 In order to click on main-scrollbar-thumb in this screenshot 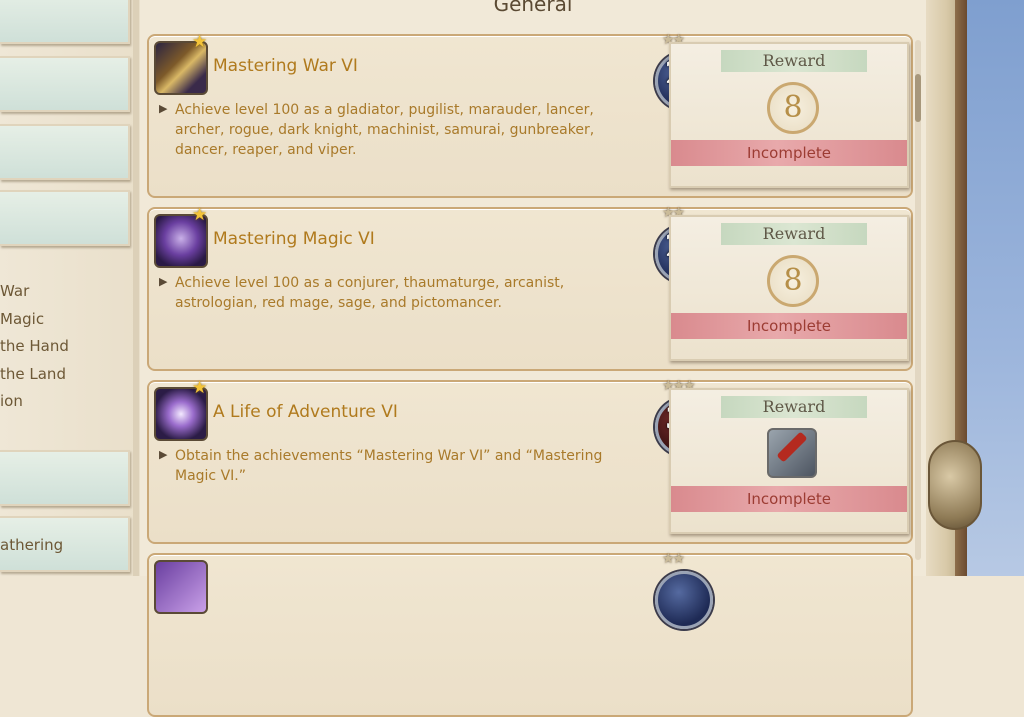, I will do `click(918, 98)`.